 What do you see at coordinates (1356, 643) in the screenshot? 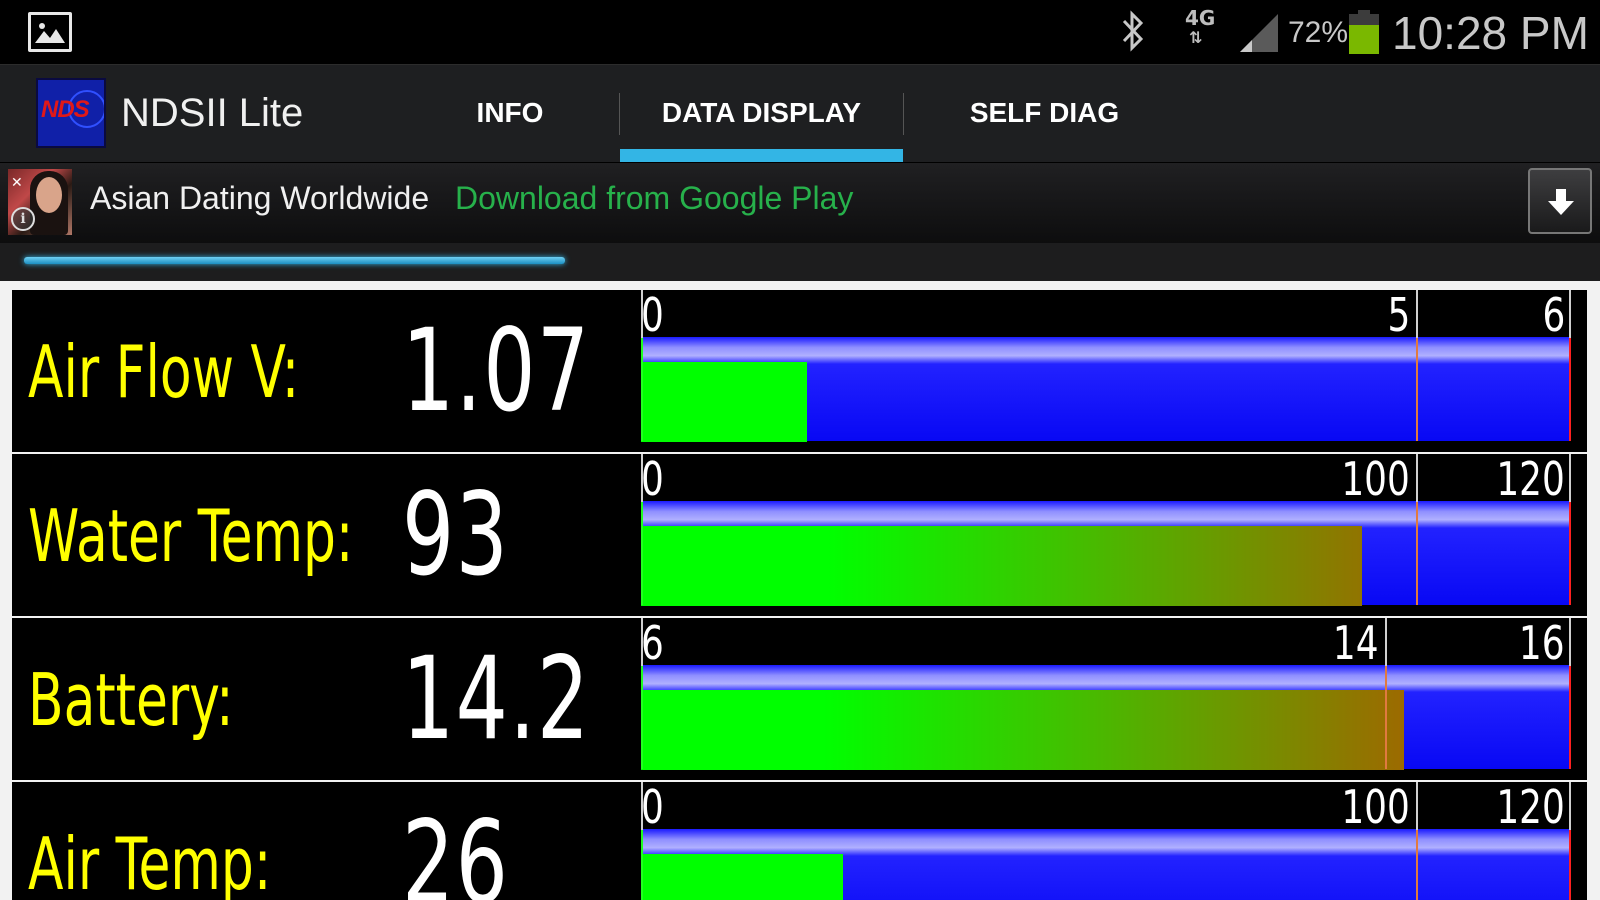
I see `gauge-tick-label: 14` at bounding box center [1356, 643].